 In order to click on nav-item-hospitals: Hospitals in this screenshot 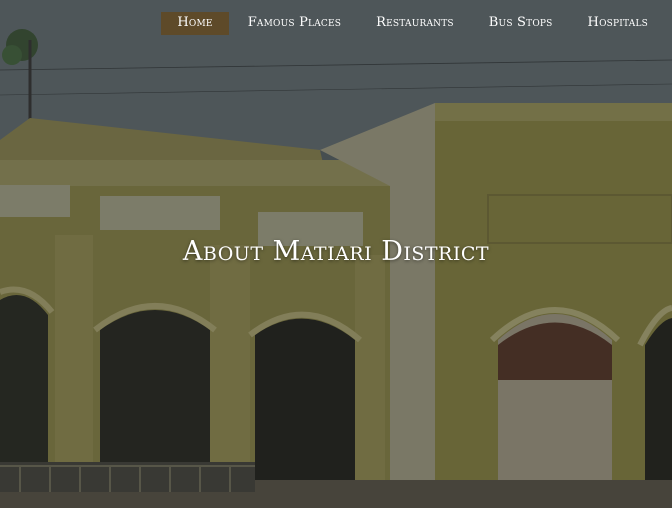, I will do `click(618, 23)`.